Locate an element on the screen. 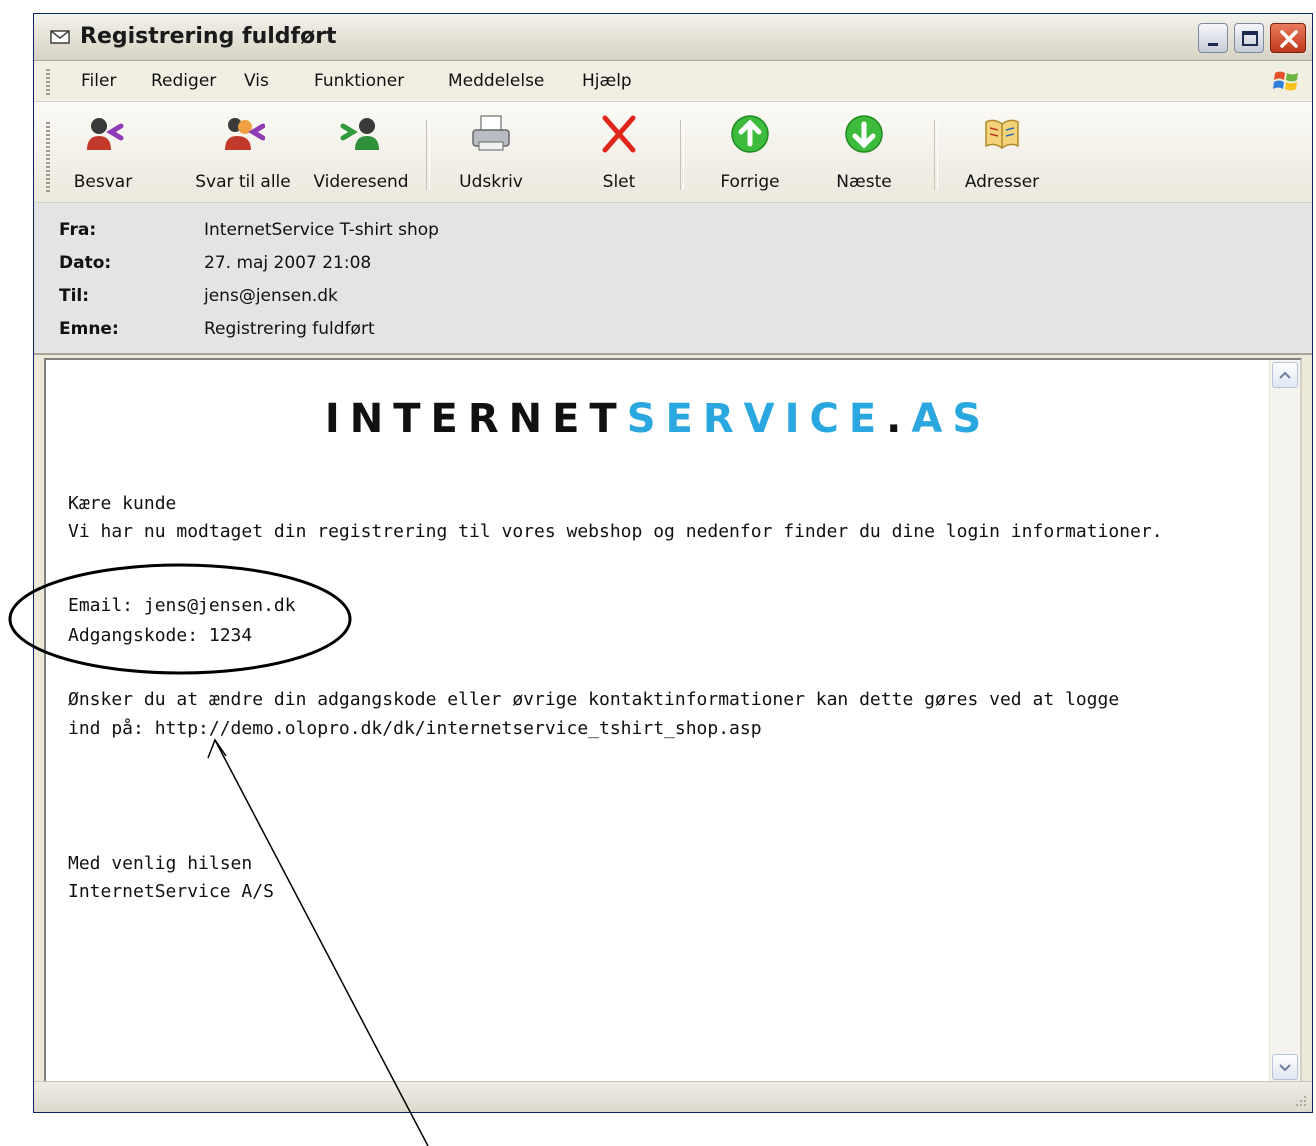  chevron-up-icon is located at coordinates (1285, 375).